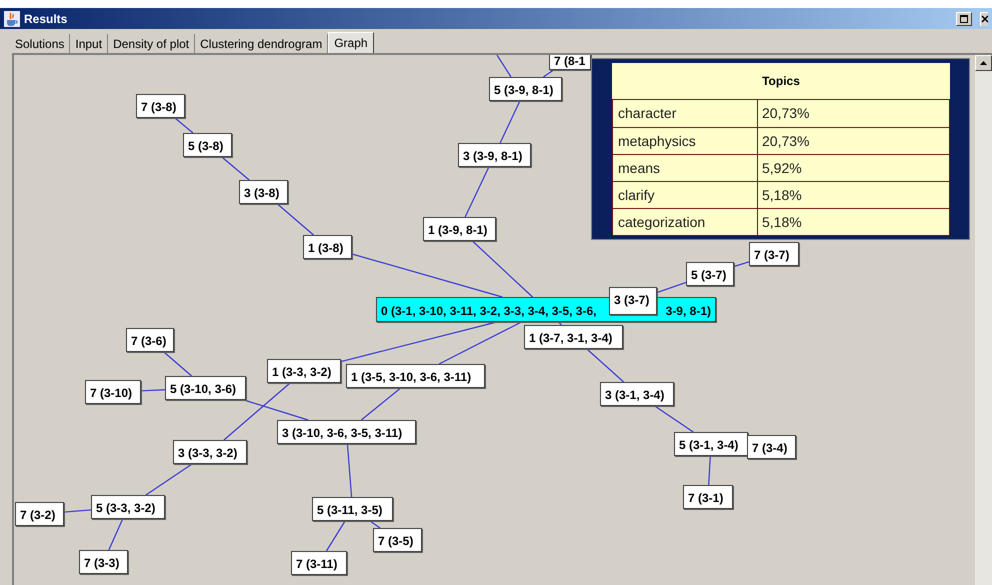 This screenshot has width=992, height=585. Describe the element at coordinates (103, 562) in the screenshot. I see `graph-node: 7 (3-3)` at that location.